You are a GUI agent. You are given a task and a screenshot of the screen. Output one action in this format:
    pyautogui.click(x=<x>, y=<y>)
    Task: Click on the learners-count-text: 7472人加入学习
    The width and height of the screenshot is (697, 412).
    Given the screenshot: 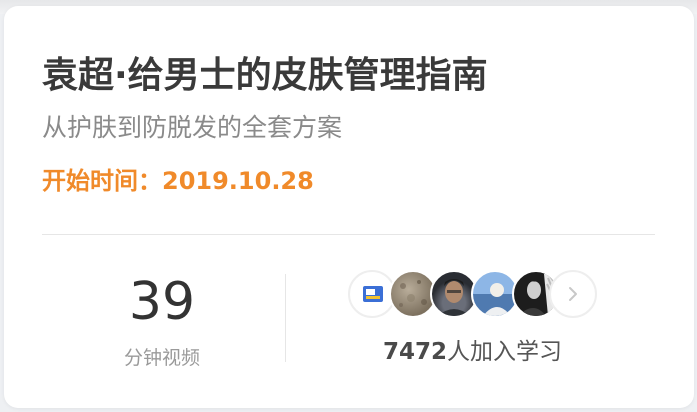 What is the action you would take?
    pyautogui.click(x=472, y=352)
    